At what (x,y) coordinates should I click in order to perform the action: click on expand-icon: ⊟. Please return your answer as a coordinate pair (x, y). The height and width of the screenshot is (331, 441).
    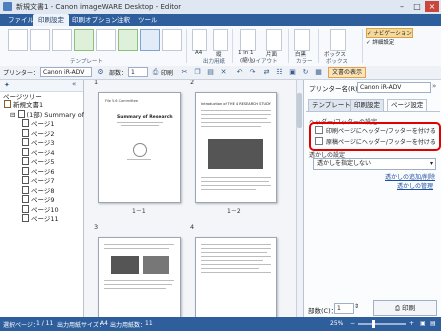
    Looking at the image, I should click on (12, 115).